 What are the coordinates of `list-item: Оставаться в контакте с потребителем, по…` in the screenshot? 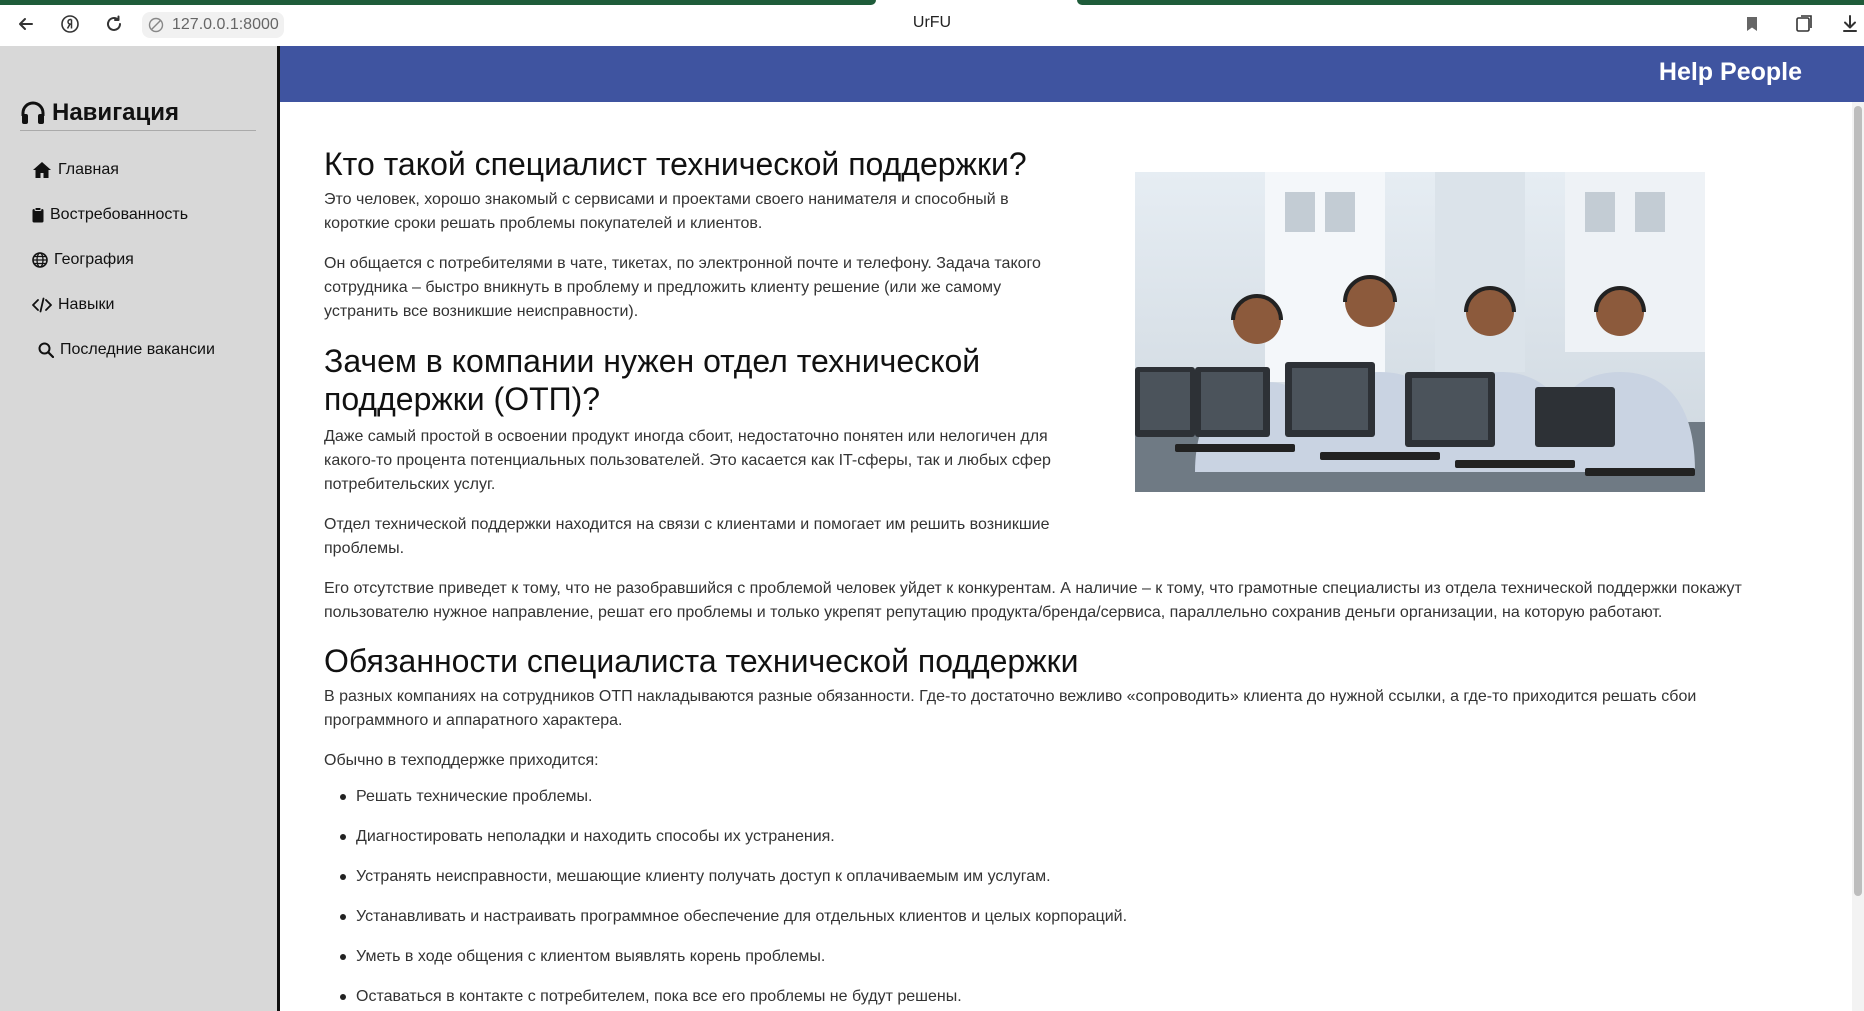 It's located at (725, 998).